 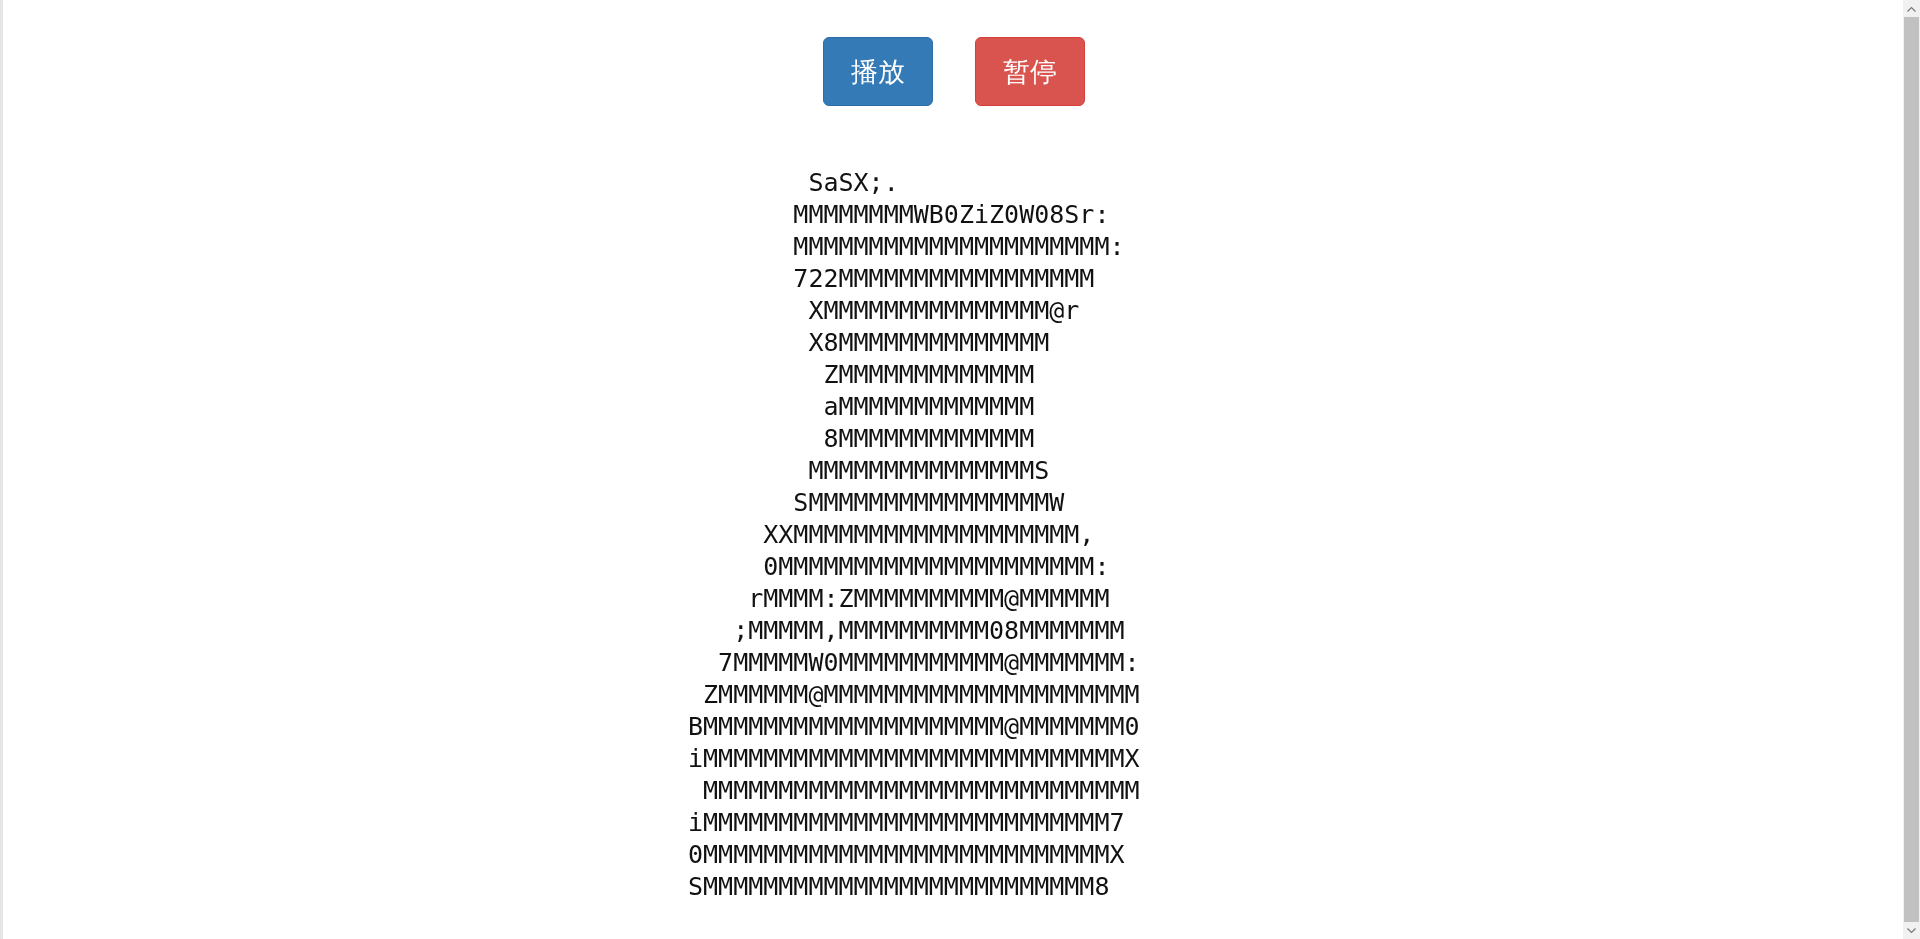 I want to click on ascii-art-line: iMMMMMMMMMMMMMMMMMMMMMMMMMMMMX, so click(x=914, y=758).